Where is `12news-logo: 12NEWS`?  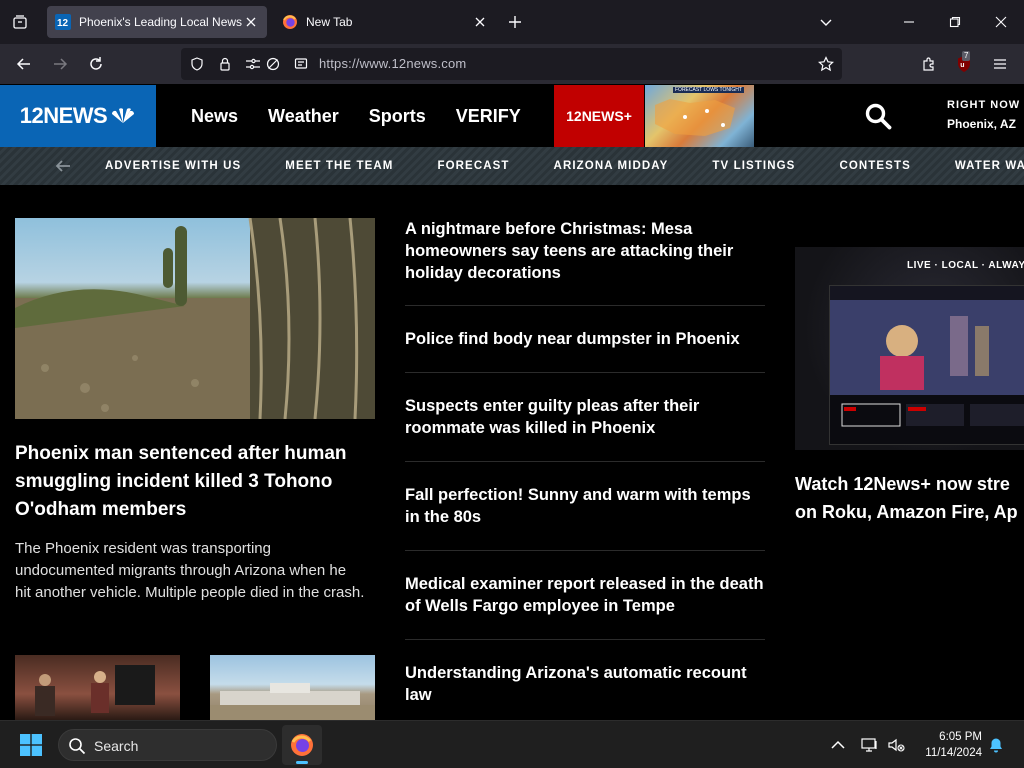 12news-logo: 12NEWS is located at coordinates (78, 116).